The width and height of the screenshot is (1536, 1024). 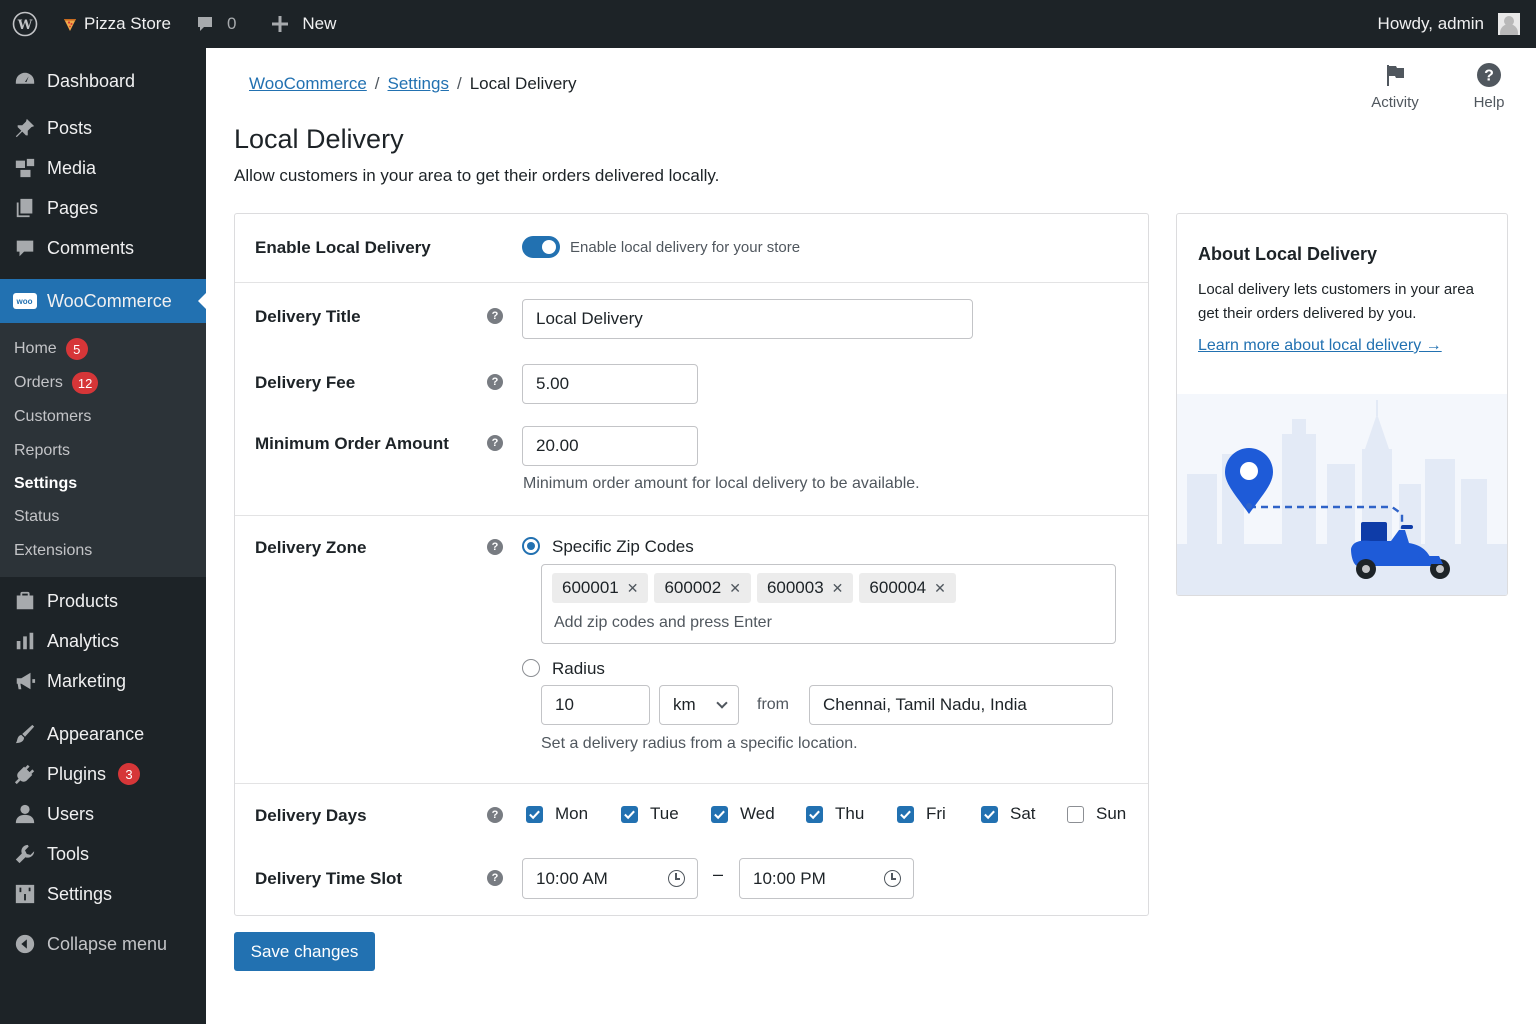 What do you see at coordinates (610, 446) in the screenshot?
I see `minimum-order-input: 20.00` at bounding box center [610, 446].